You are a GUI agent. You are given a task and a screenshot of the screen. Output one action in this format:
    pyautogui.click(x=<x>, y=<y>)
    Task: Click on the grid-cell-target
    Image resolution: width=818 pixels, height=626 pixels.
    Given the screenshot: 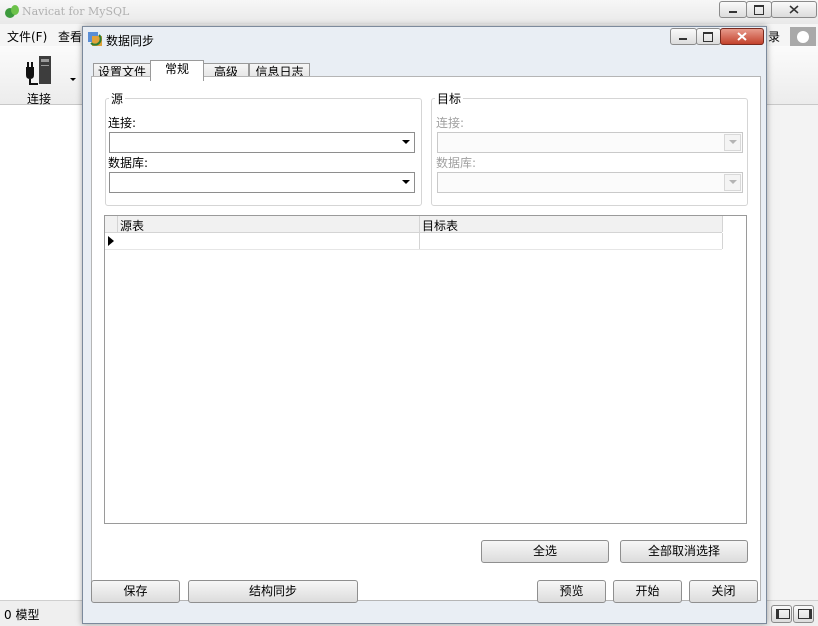 What is the action you would take?
    pyautogui.click(x=571, y=241)
    